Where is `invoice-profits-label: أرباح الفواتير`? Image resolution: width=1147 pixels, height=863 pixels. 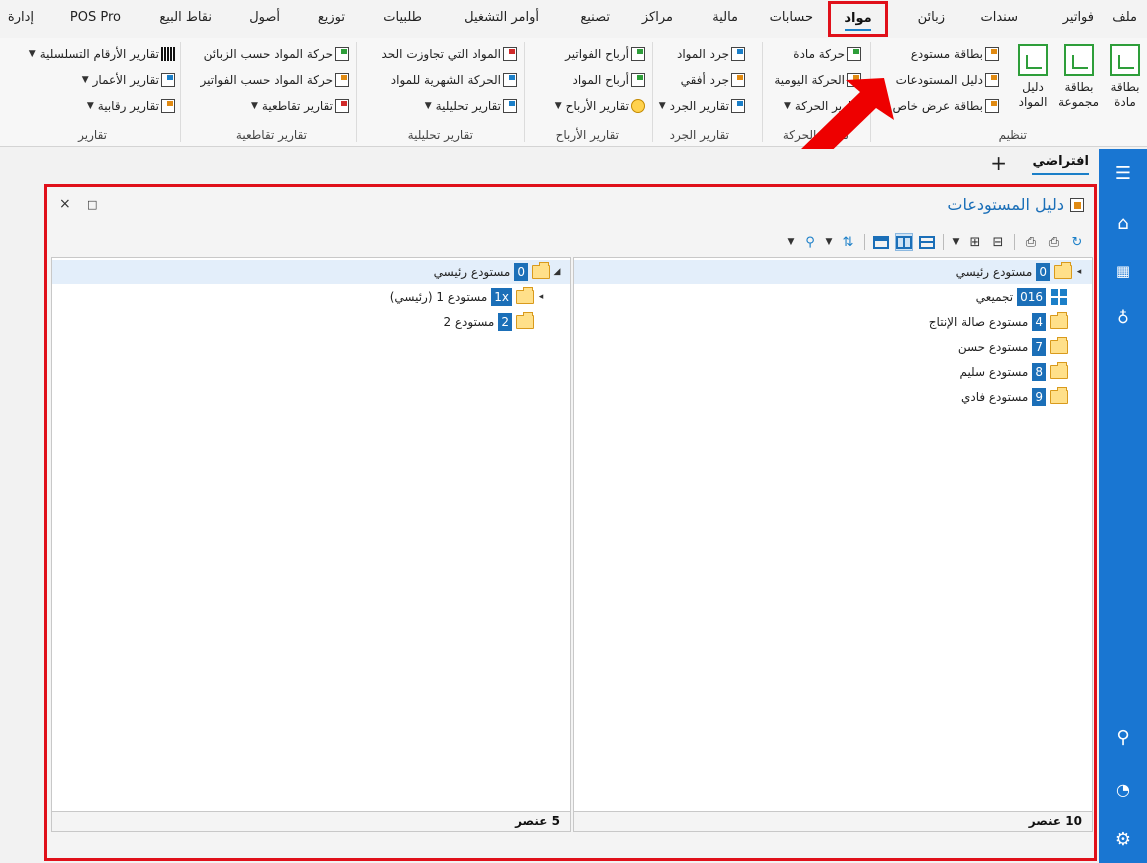
invoice-profits-label: أرباح الفواتير is located at coordinates (597, 54).